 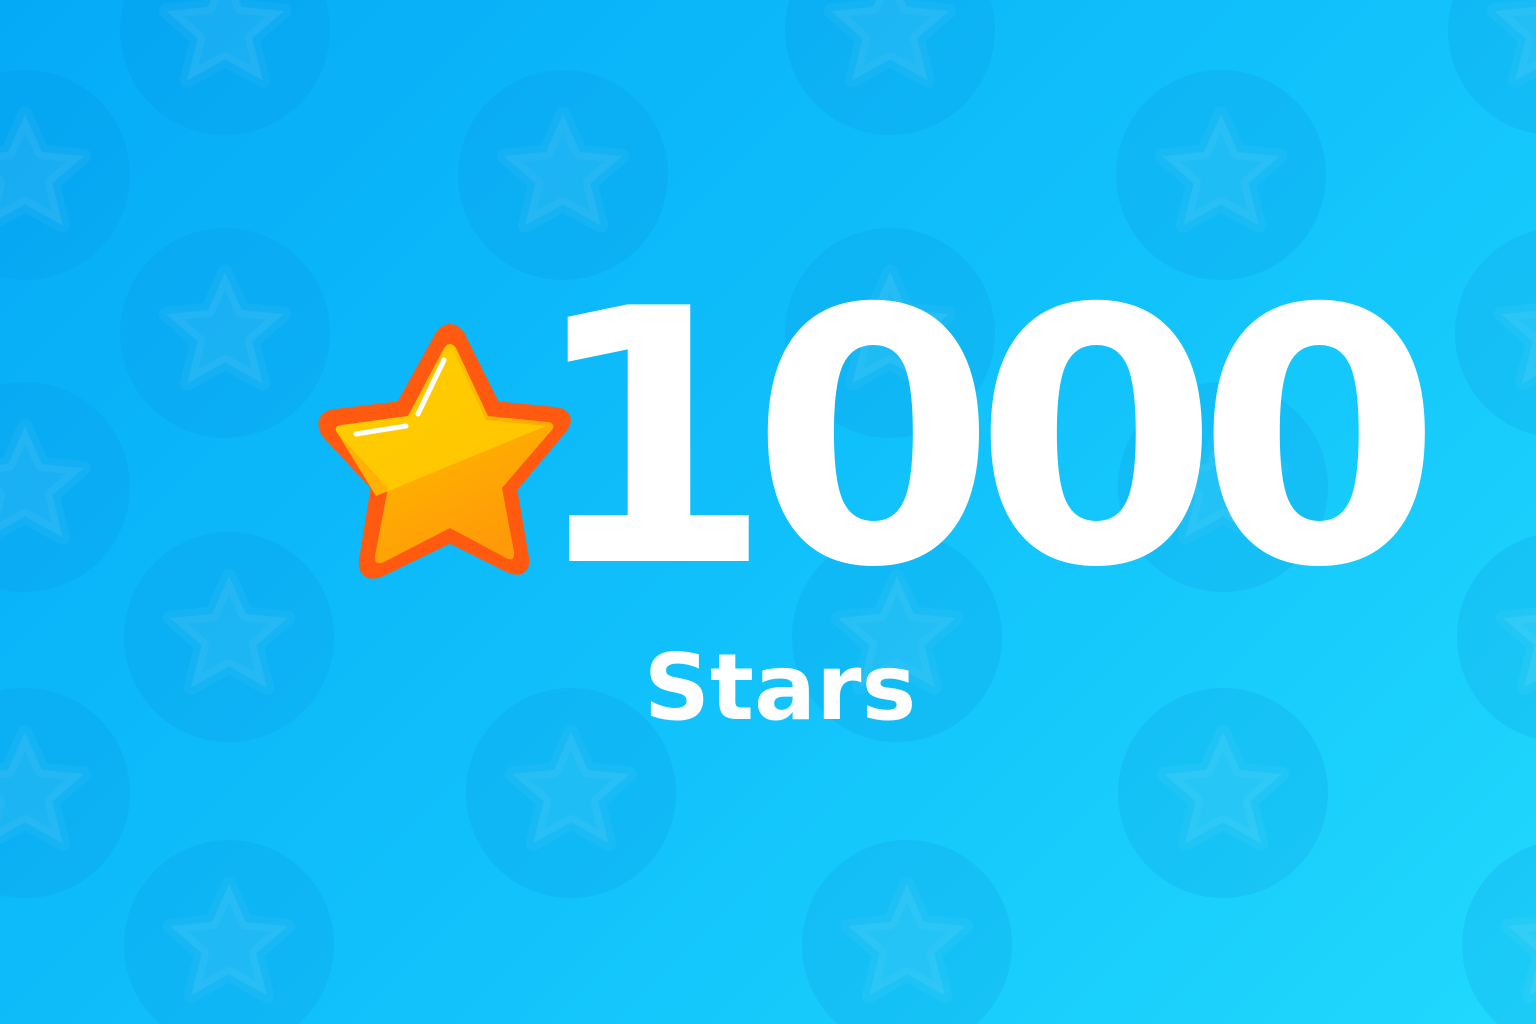 I want to click on milestone-label: Stars, so click(x=780, y=687).